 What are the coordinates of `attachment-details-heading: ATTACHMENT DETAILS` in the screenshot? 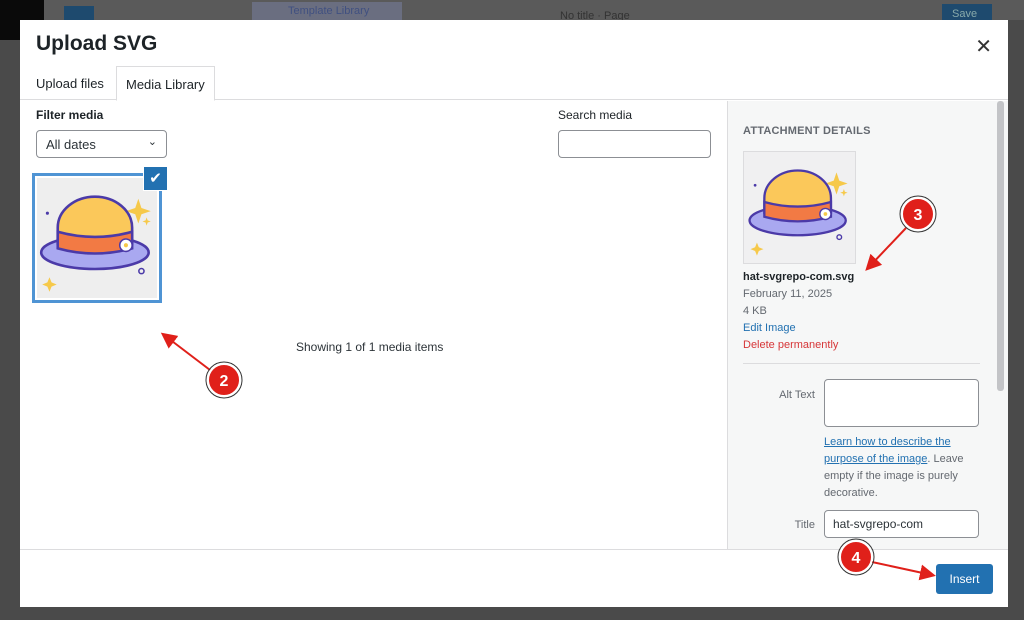 It's located at (807, 131).